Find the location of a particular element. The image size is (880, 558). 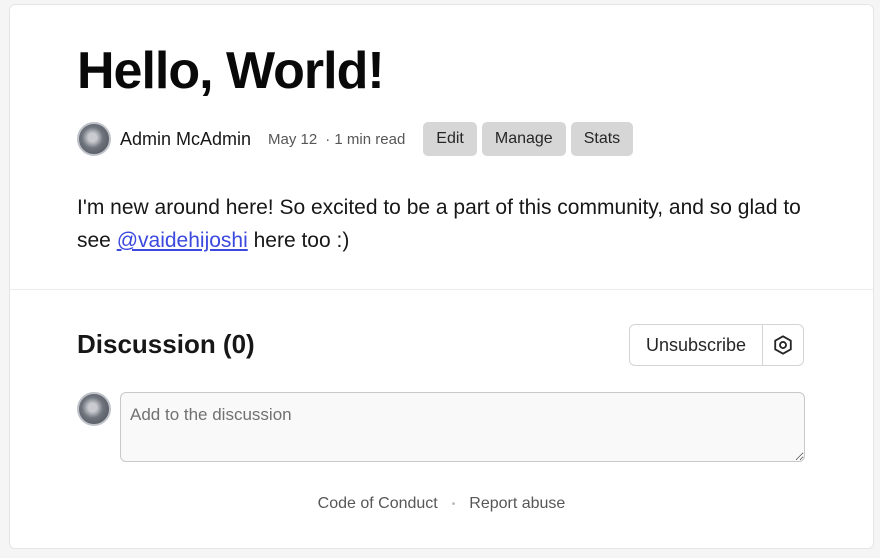

report-abuse-link: Report abuse is located at coordinates (517, 504).